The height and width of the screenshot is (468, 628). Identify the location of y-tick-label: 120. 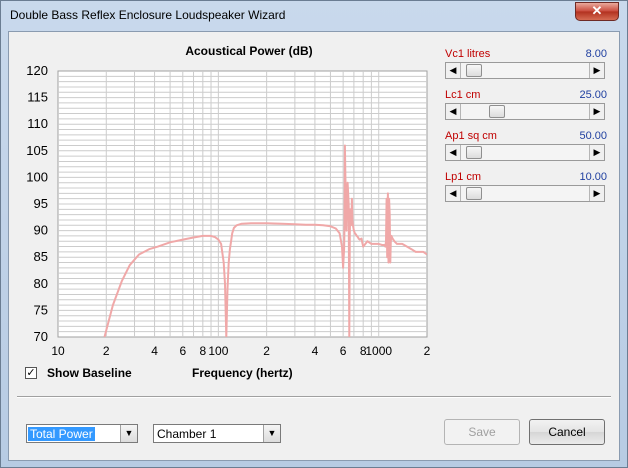
(37, 70).